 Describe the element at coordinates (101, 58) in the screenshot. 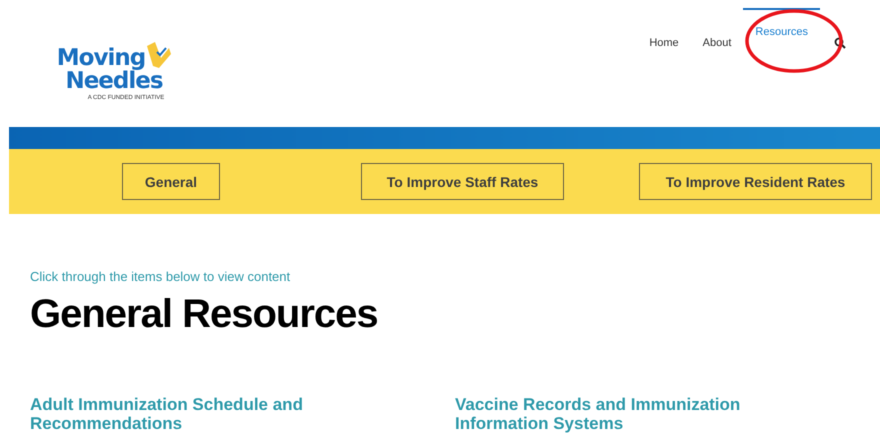

I see `logo-text: Moving` at that location.